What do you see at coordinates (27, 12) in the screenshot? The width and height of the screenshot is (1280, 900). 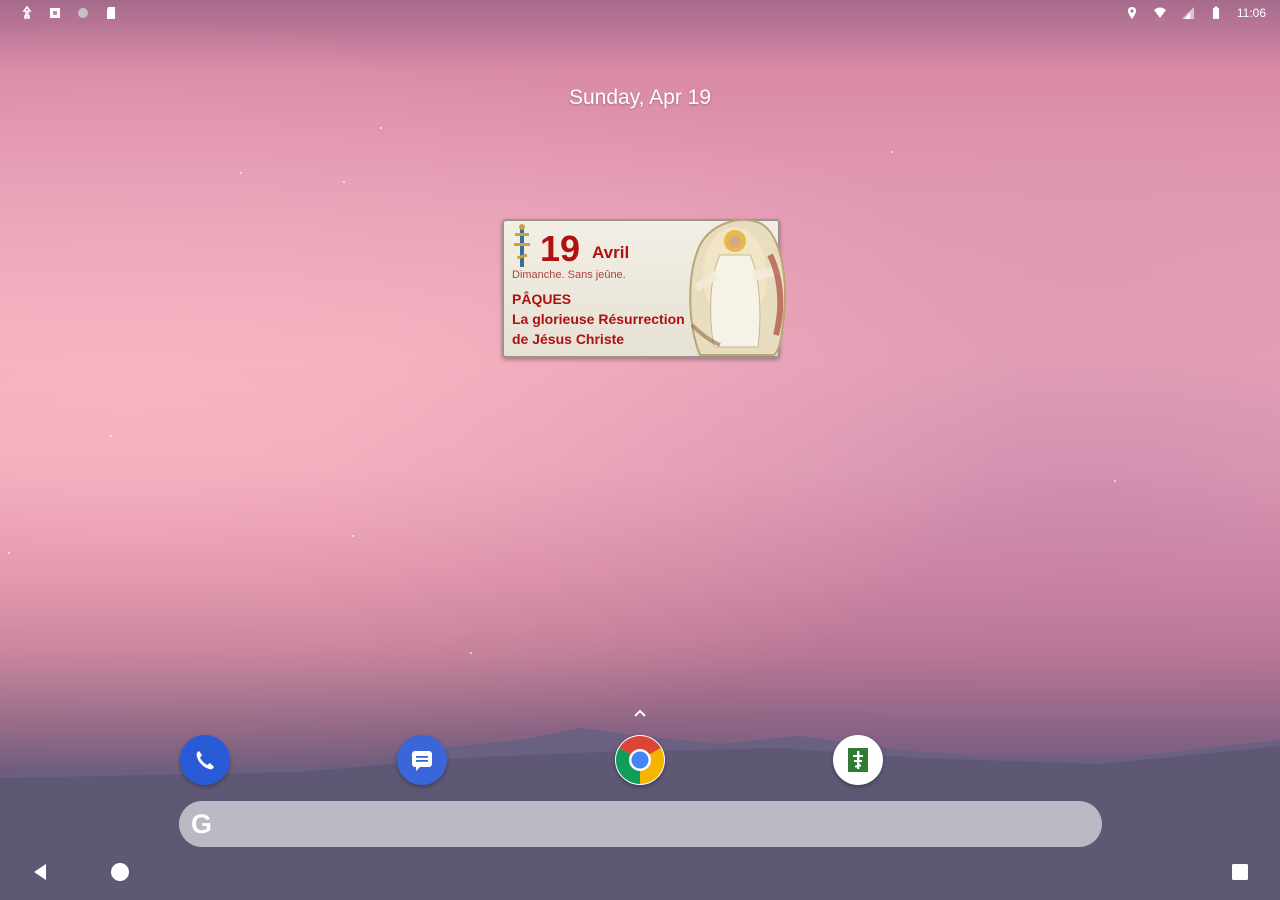 I see `usb-icon` at bounding box center [27, 12].